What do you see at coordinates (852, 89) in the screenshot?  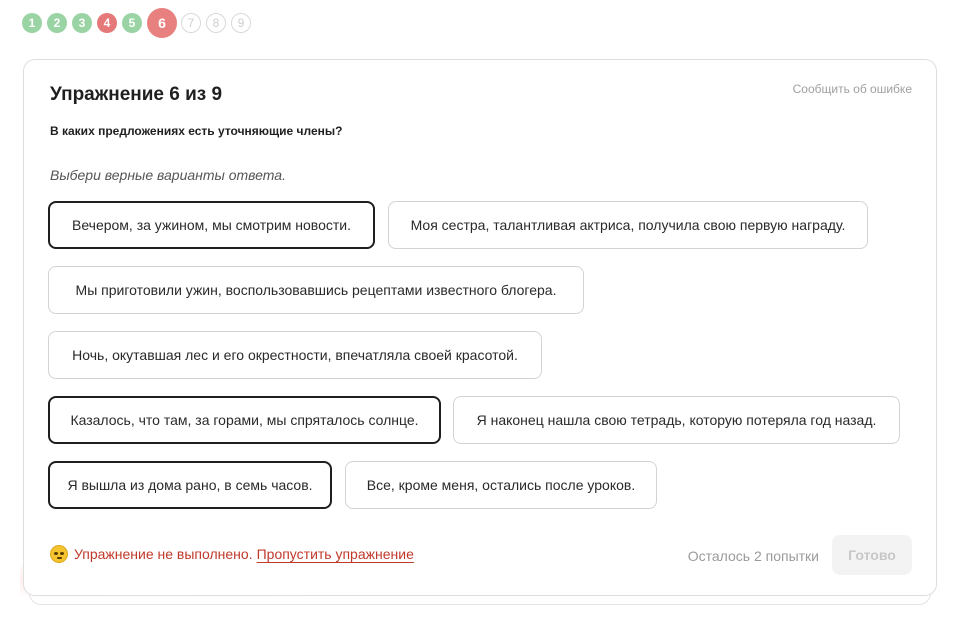 I see `report-error-link: Сообщить об ошибке` at bounding box center [852, 89].